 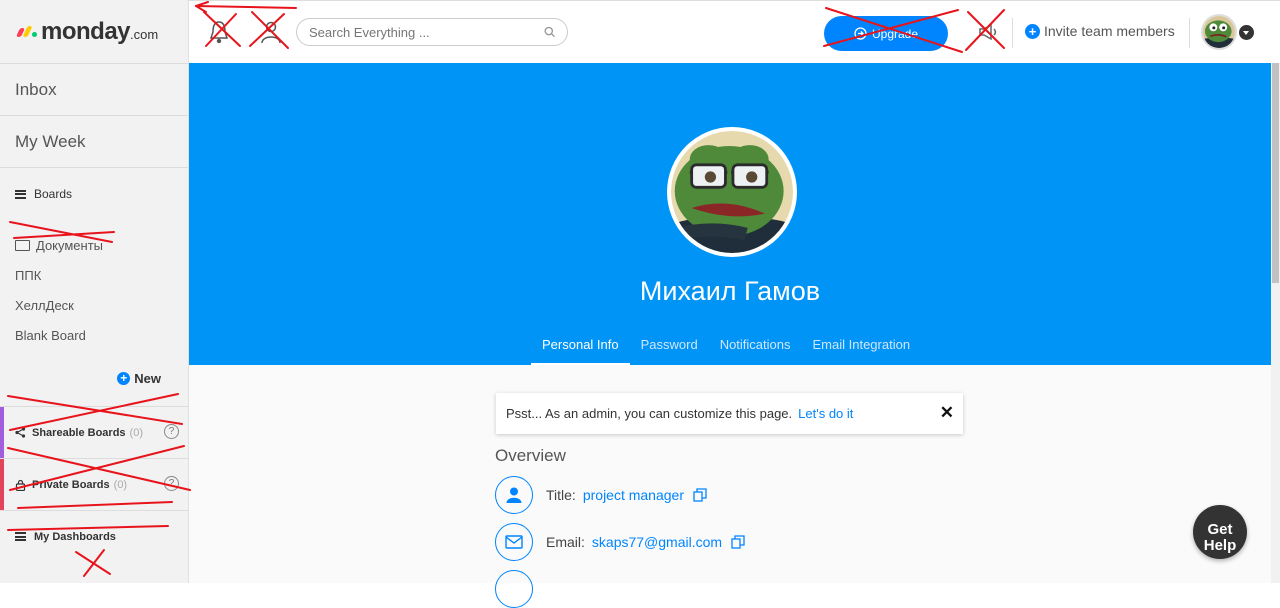 I want to click on nav-my-week: My Week, so click(x=94, y=141).